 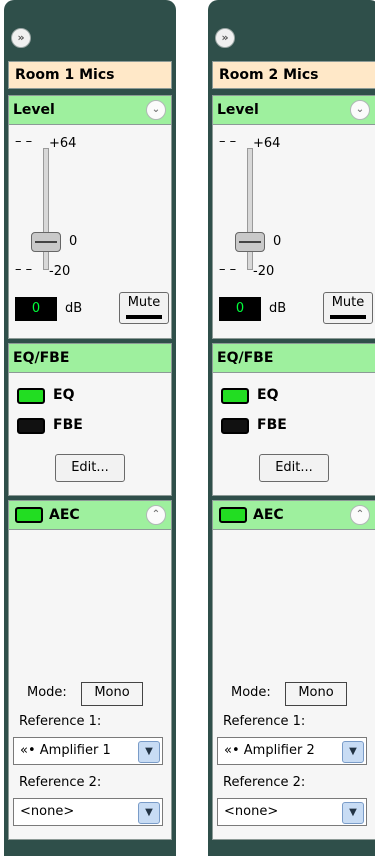 What do you see at coordinates (279, 750) in the screenshot?
I see `reference-1-text: Amplifier 2` at bounding box center [279, 750].